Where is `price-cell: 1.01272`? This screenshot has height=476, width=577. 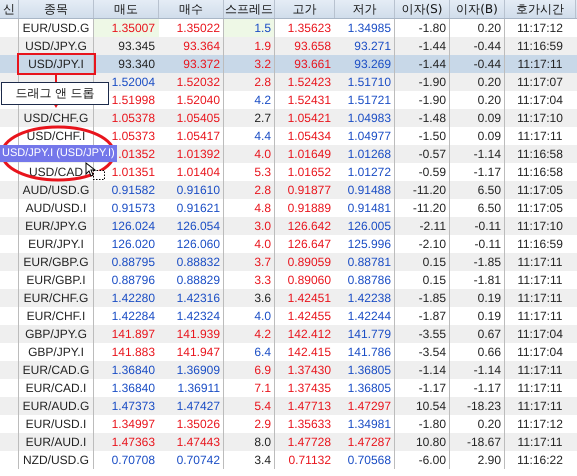
price-cell: 1.01272 is located at coordinates (369, 172).